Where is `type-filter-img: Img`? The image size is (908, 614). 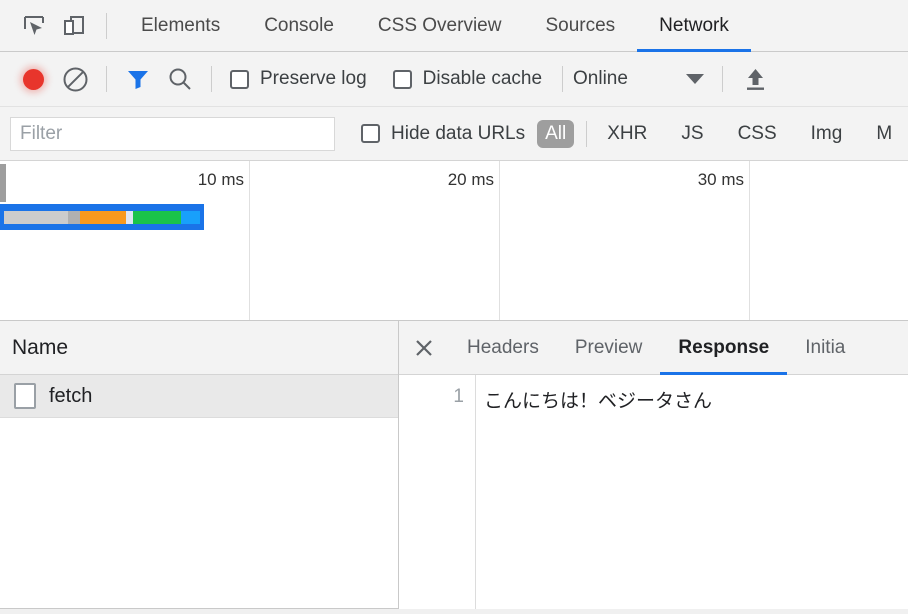 type-filter-img: Img is located at coordinates (827, 134).